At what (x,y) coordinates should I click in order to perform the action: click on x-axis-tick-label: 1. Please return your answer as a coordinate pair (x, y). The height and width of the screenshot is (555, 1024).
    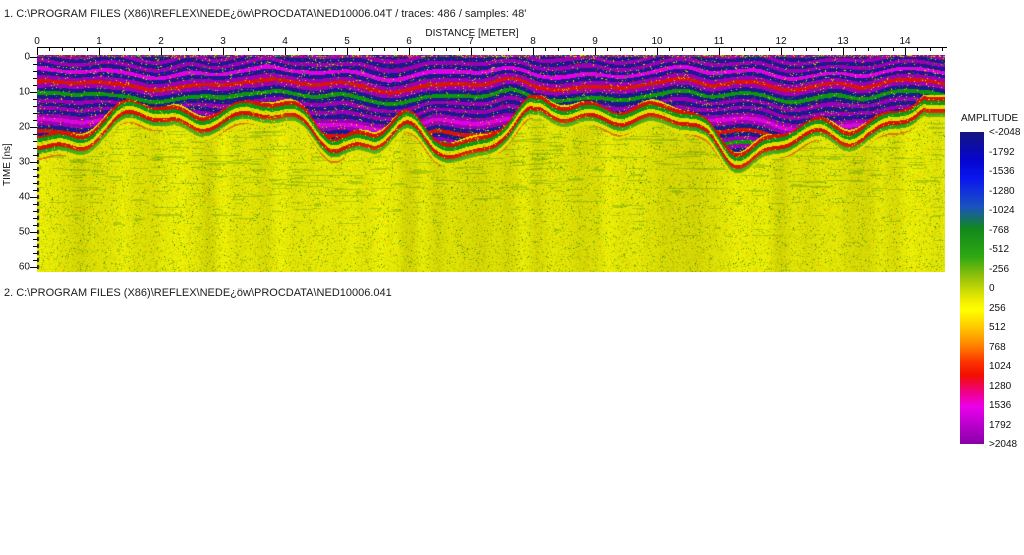
    Looking at the image, I should click on (99, 41).